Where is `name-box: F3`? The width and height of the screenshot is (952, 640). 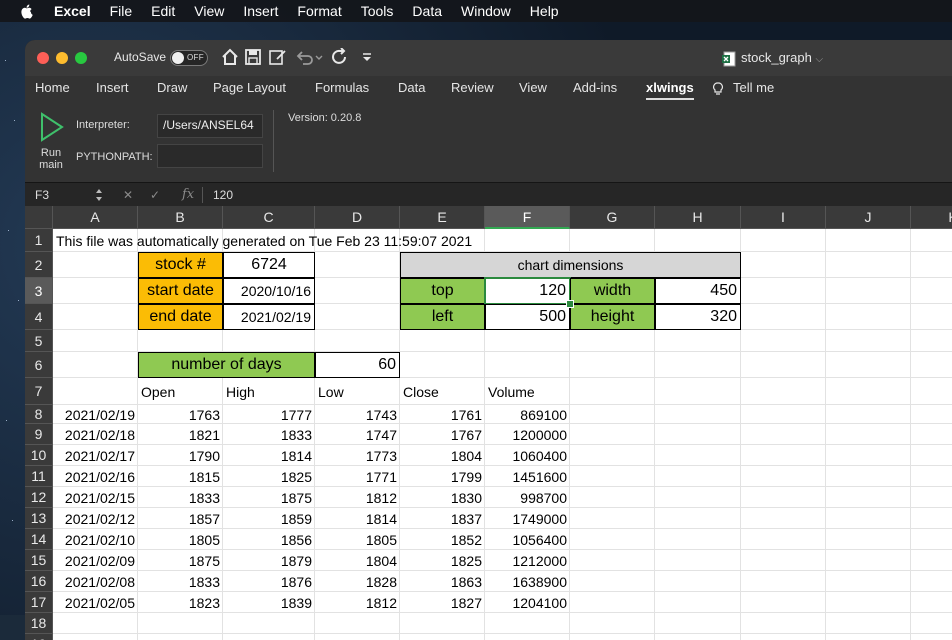
name-box: F3 is located at coordinates (42, 195).